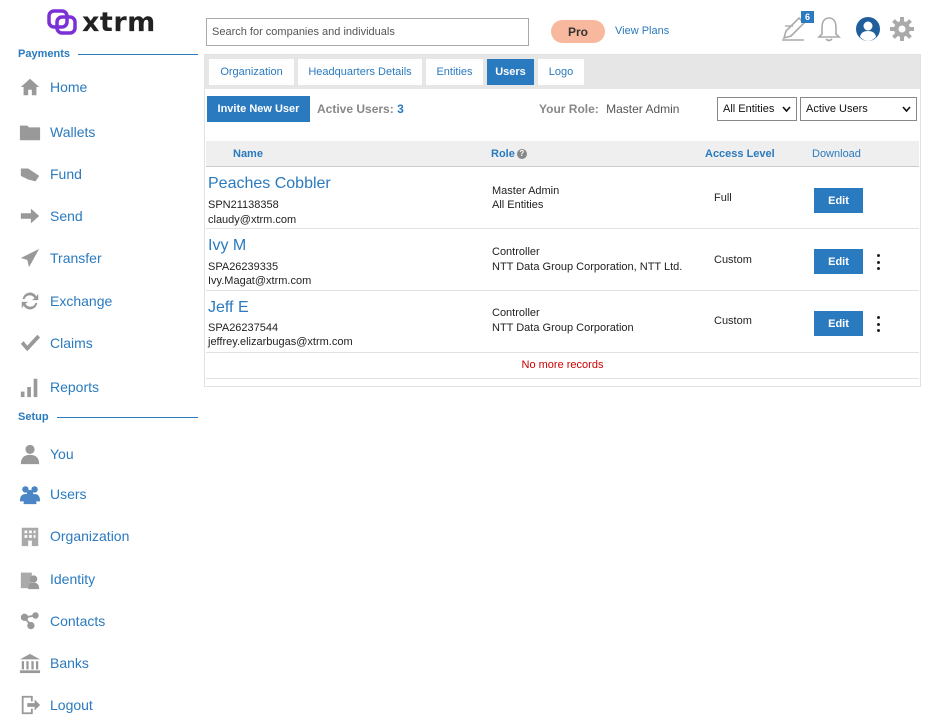  Describe the element at coordinates (642, 31) in the screenshot. I see `view-plans-link: View Plans` at that location.